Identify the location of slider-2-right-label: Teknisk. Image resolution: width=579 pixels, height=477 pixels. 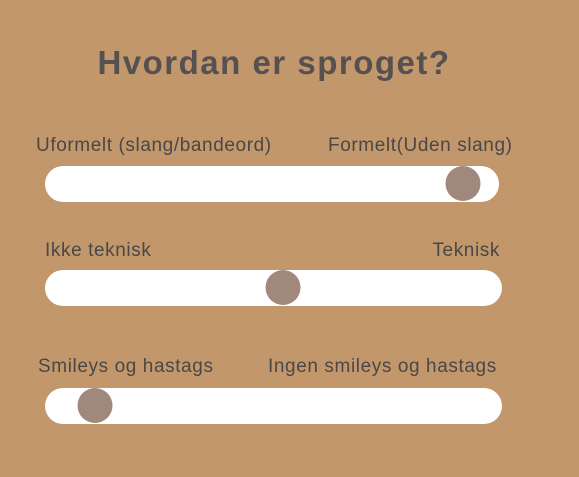
(466, 250).